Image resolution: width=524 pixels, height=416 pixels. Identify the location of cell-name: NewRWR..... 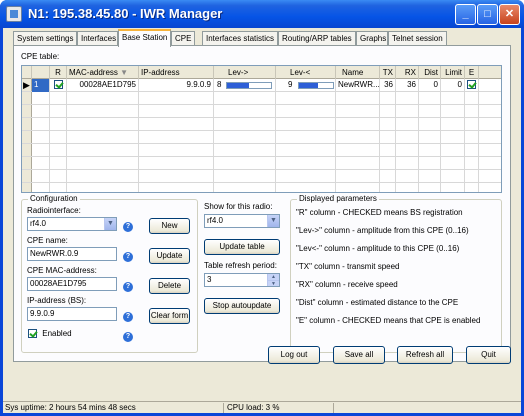
(358, 85).